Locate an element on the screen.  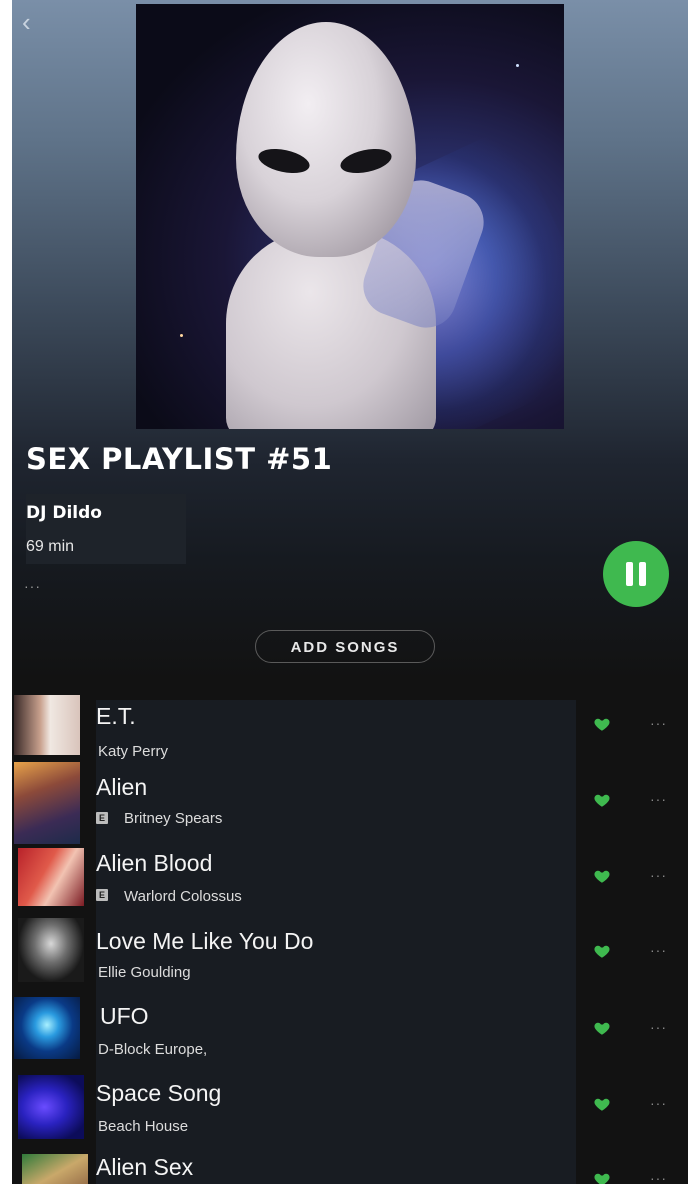
track-title: Alien is located at coordinates (122, 787).